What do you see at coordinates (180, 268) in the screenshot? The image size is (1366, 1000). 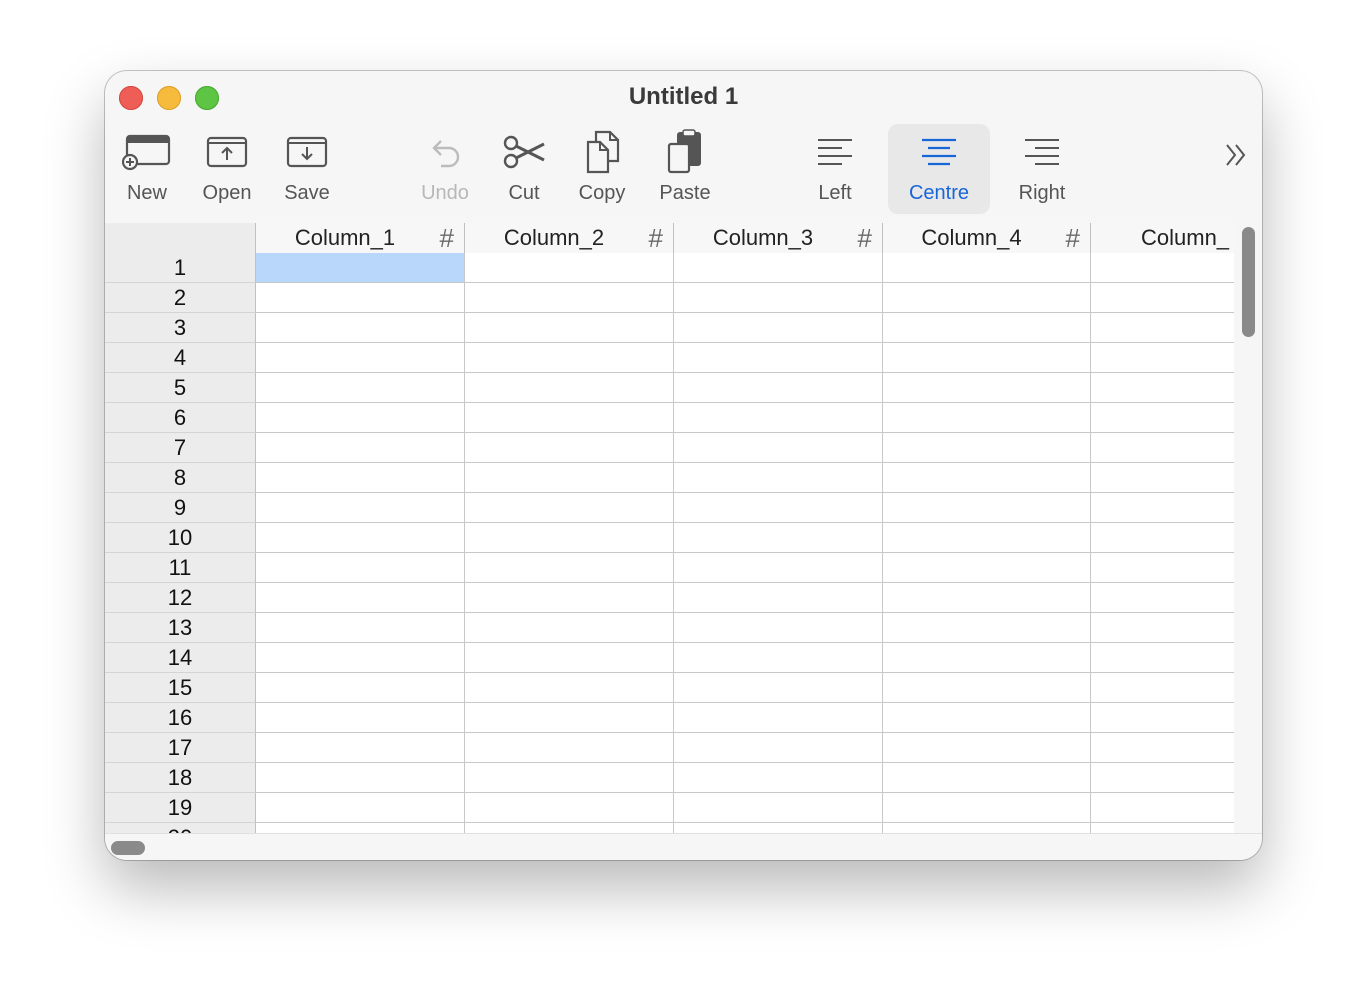 I see `row-header: 1` at bounding box center [180, 268].